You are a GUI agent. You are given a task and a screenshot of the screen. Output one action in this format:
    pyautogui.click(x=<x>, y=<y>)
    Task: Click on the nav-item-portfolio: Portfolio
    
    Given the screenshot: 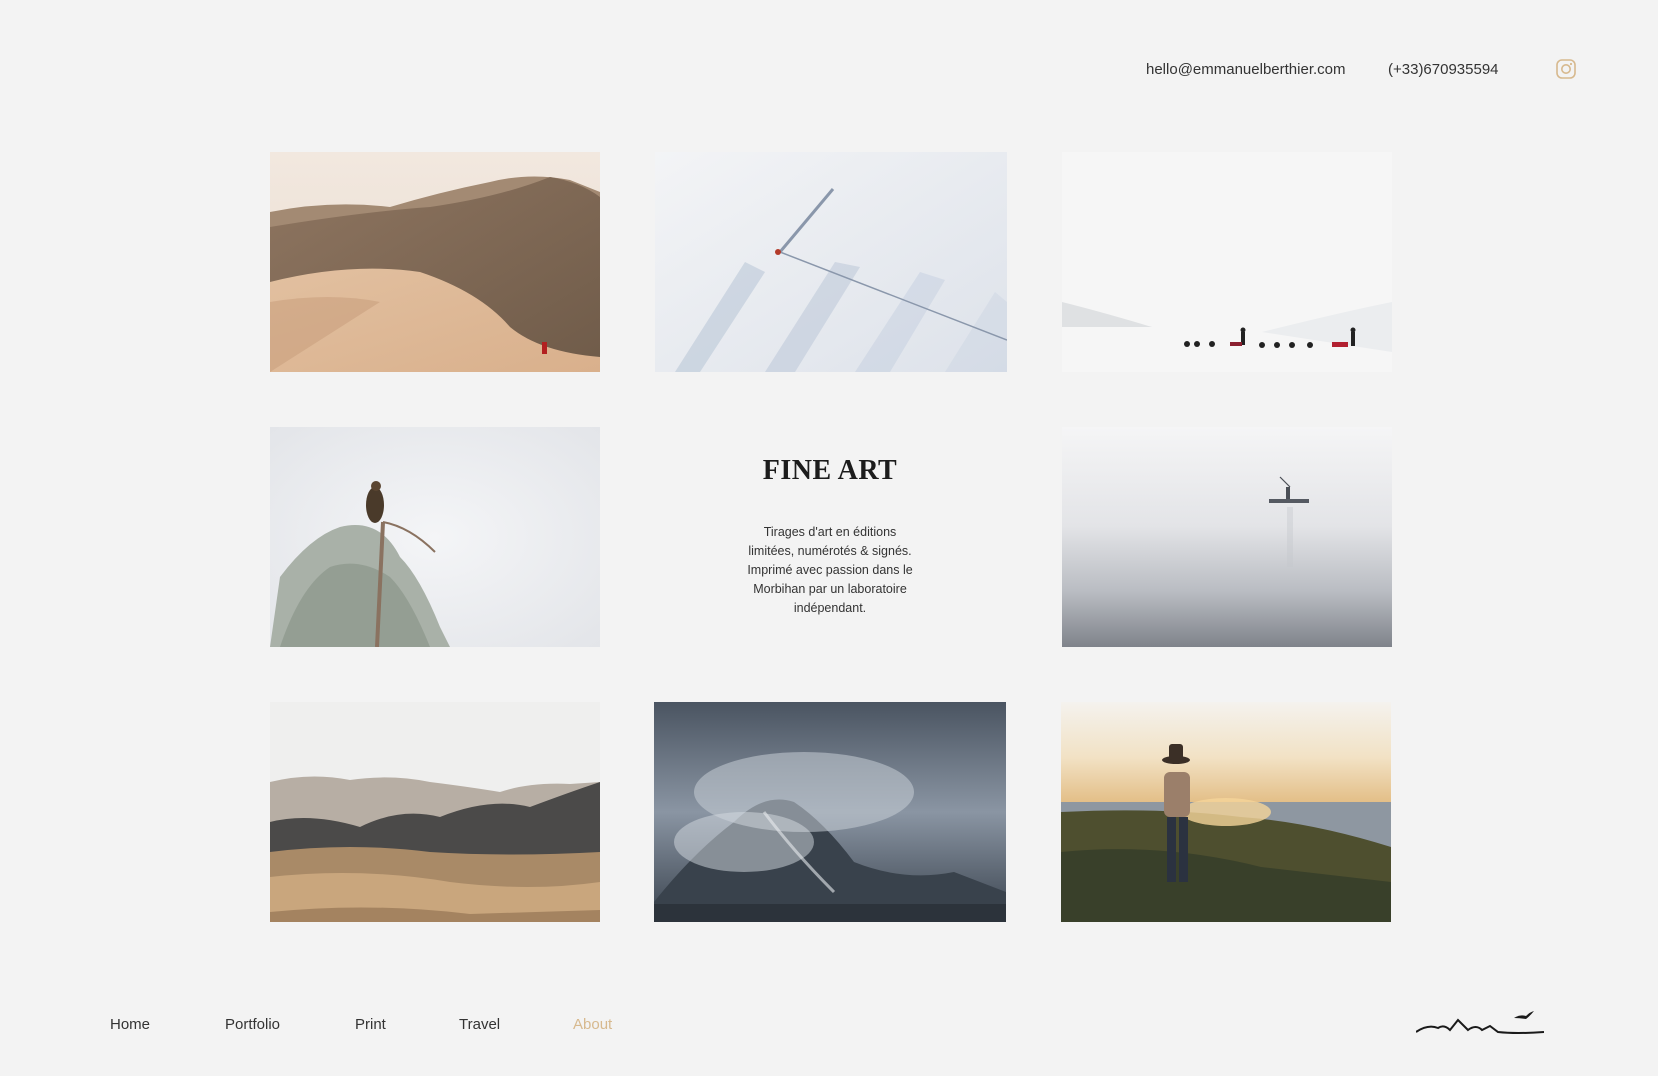 What is the action you would take?
    pyautogui.click(x=252, y=1024)
    